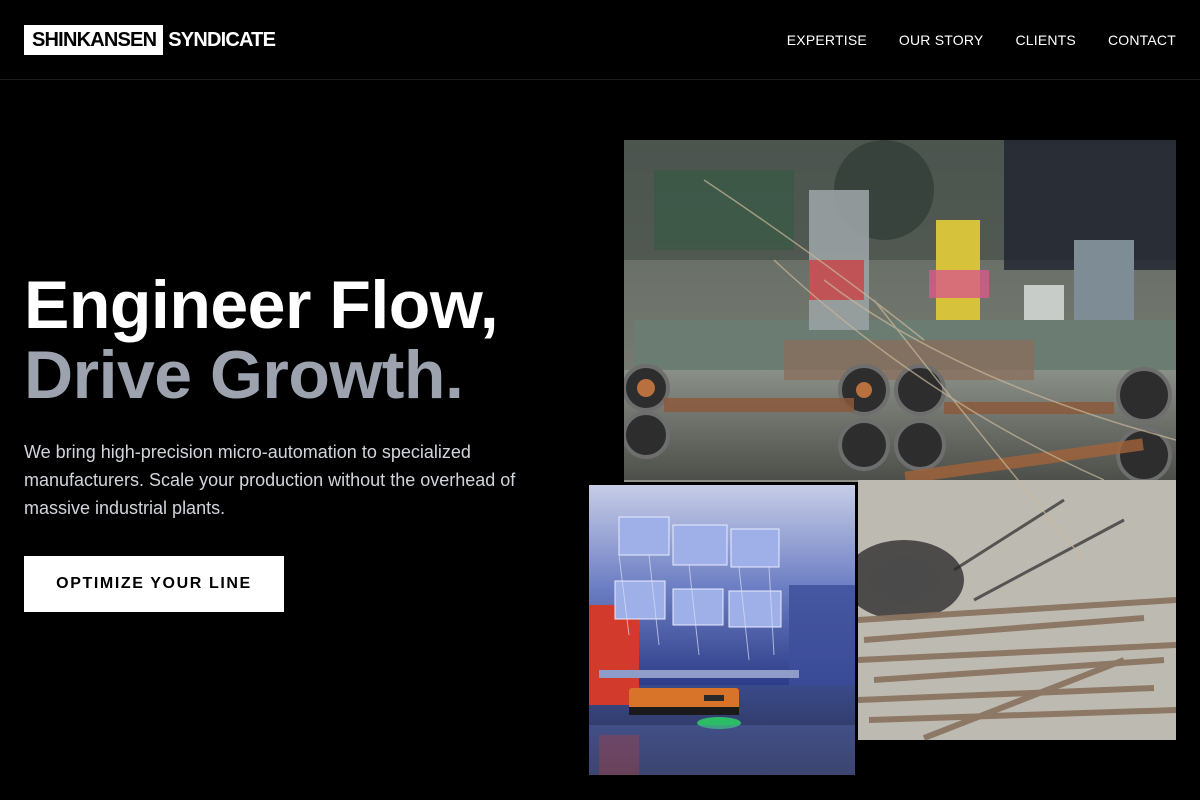  I want to click on hero-headline: Engineer Flow, Drive Growth., so click(304, 340).